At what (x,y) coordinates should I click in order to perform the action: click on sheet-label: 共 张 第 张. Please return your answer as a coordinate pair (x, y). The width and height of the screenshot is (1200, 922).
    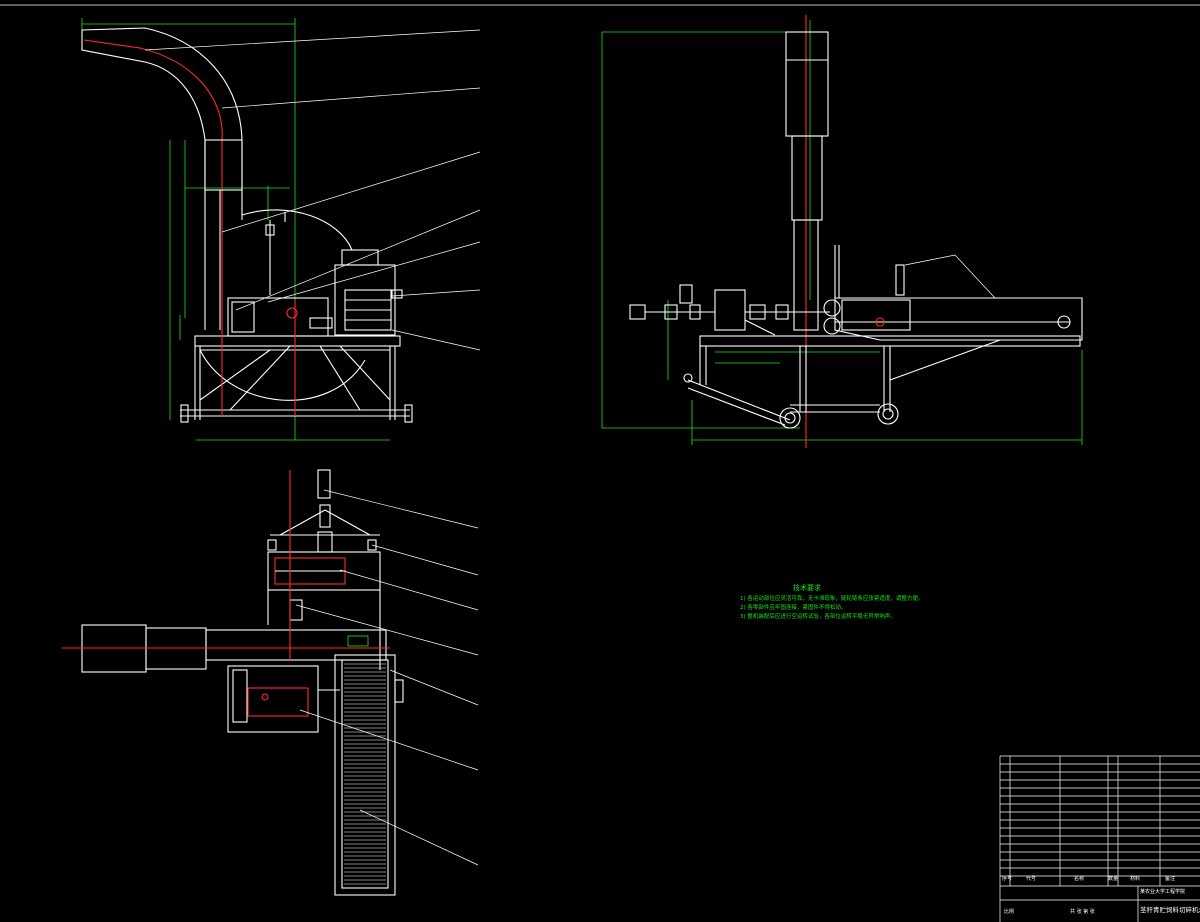
    Looking at the image, I should click on (1082, 912).